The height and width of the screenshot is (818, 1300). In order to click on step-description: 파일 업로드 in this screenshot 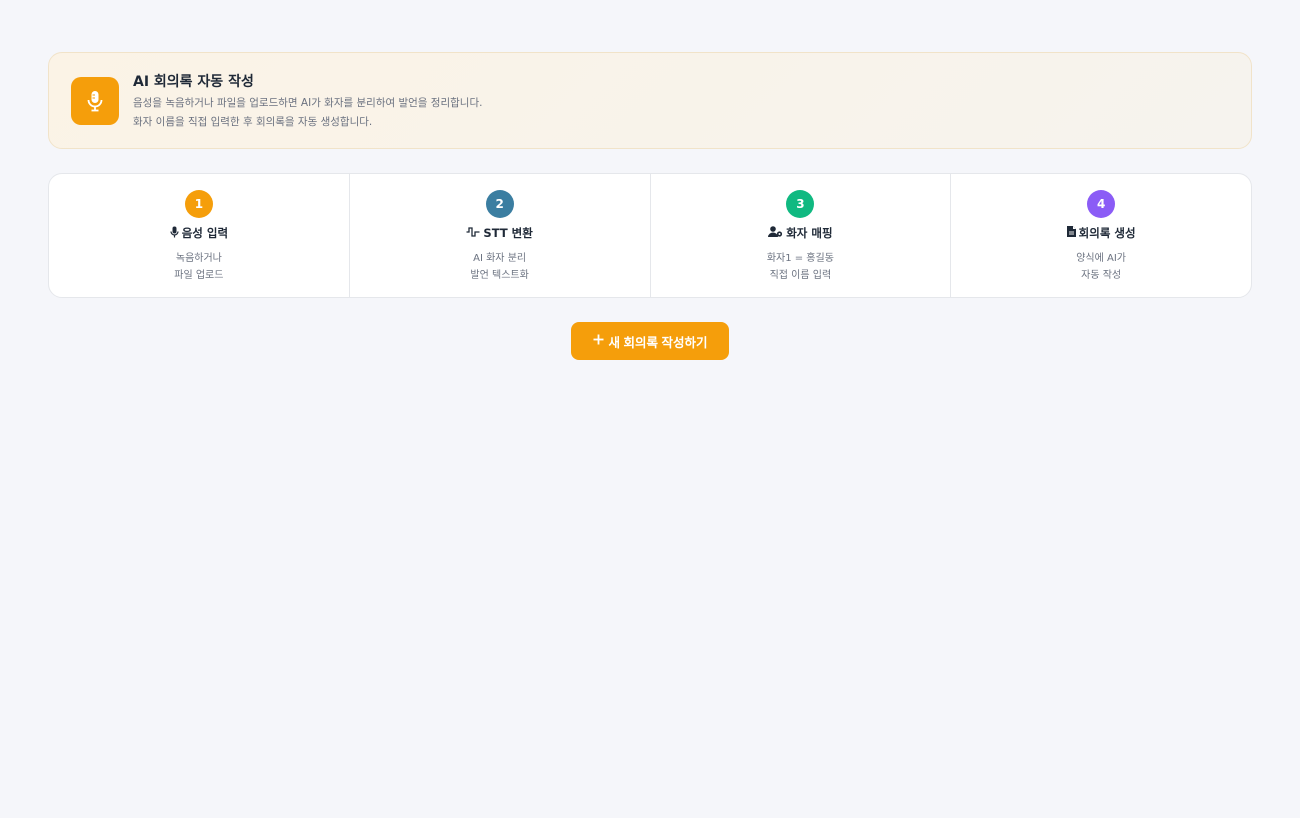, I will do `click(199, 275)`.